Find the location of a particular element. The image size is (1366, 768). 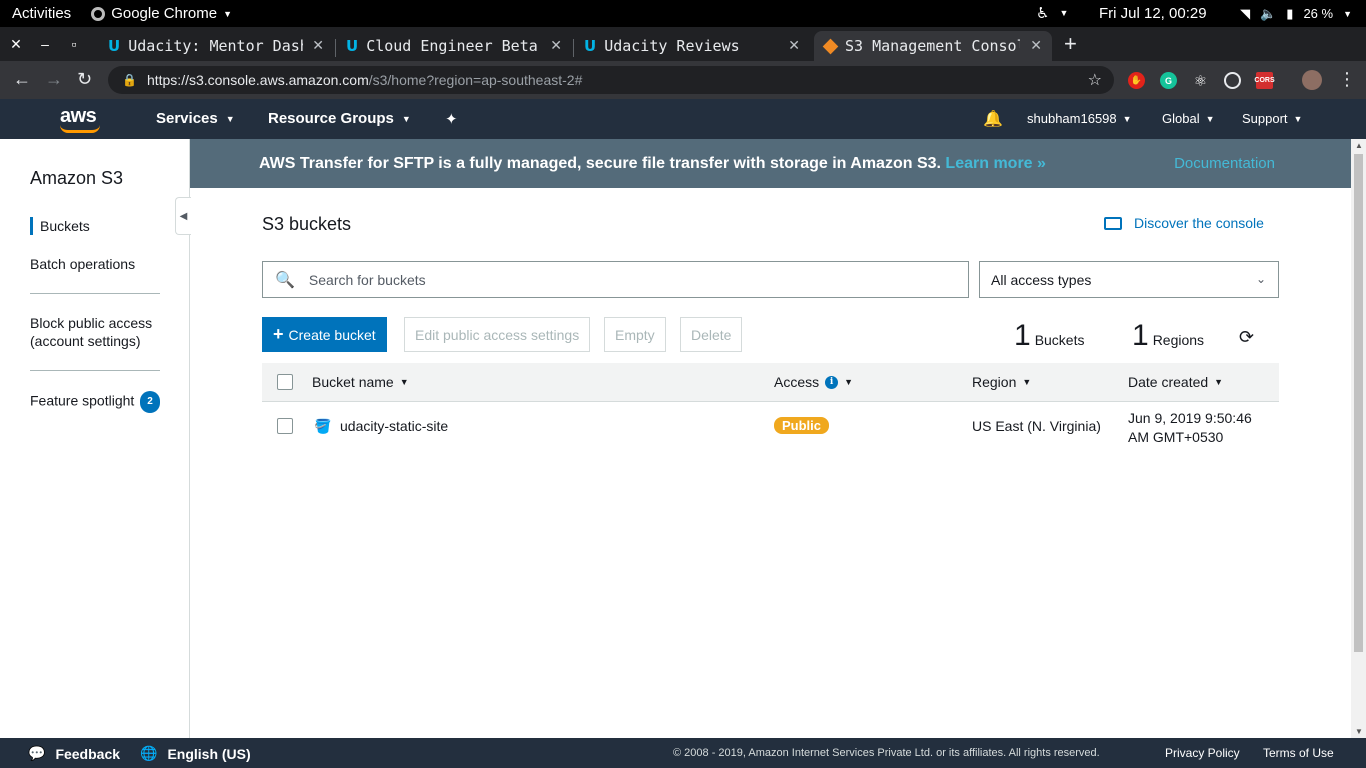

column-bucket-name: Bucket name ▼ is located at coordinates (360, 382).